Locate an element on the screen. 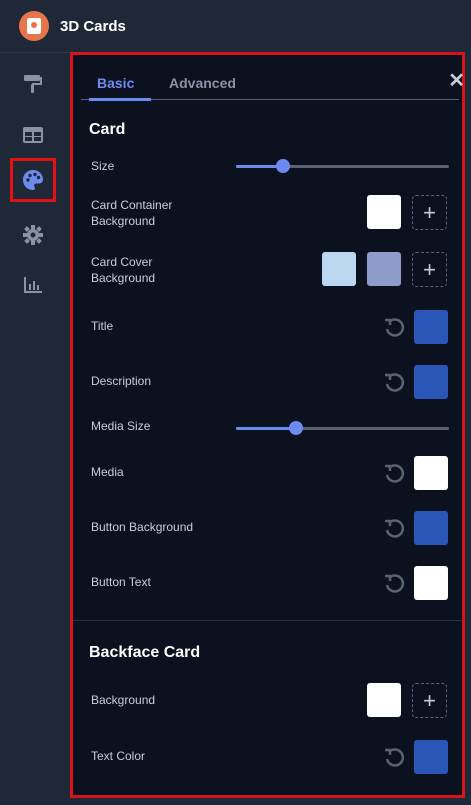 This screenshot has height=805, width=471. palette-icon is located at coordinates (33, 180).